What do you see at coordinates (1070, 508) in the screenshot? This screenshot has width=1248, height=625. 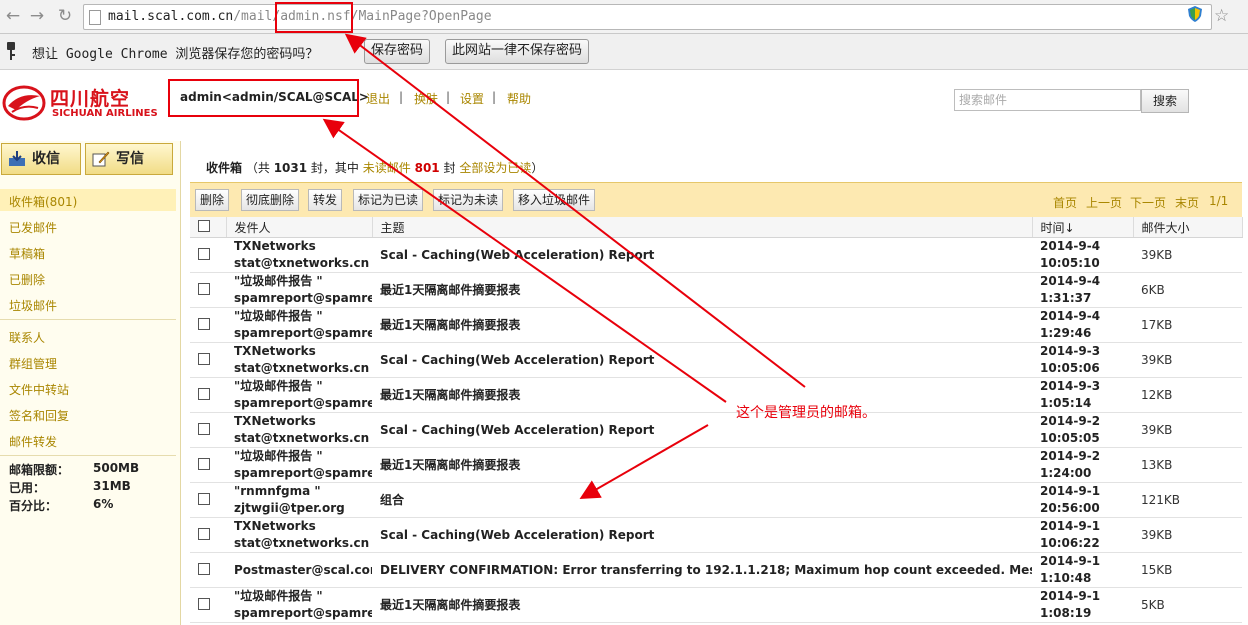 I see `mail-time: 20:56:00` at bounding box center [1070, 508].